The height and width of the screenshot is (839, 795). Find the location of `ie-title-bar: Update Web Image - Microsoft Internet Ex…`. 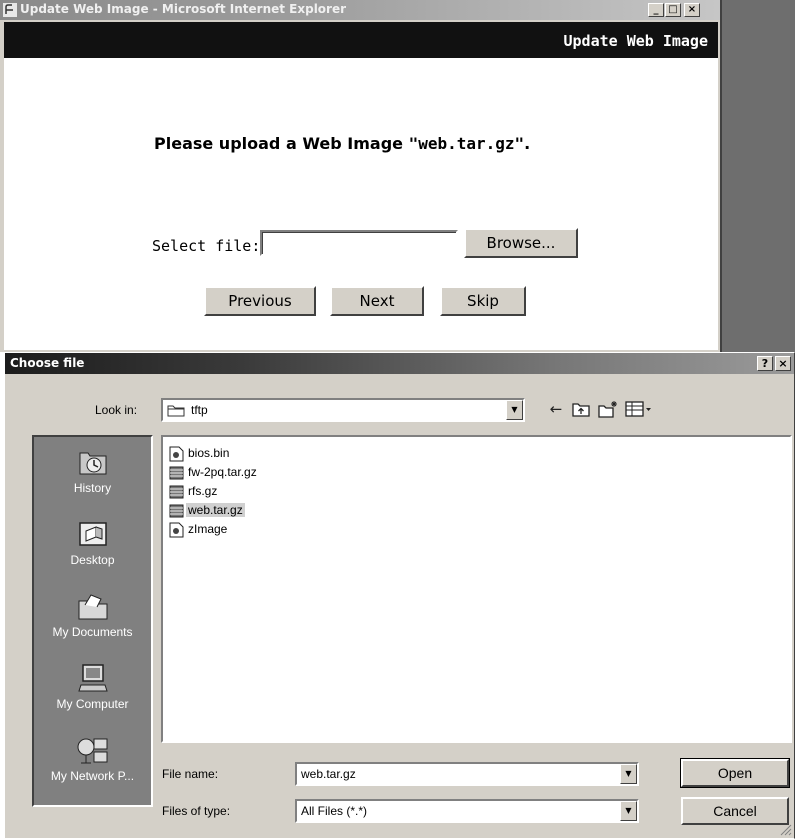

ie-title-bar: Update Web Image - Microsoft Internet Ex… is located at coordinates (360, 10).